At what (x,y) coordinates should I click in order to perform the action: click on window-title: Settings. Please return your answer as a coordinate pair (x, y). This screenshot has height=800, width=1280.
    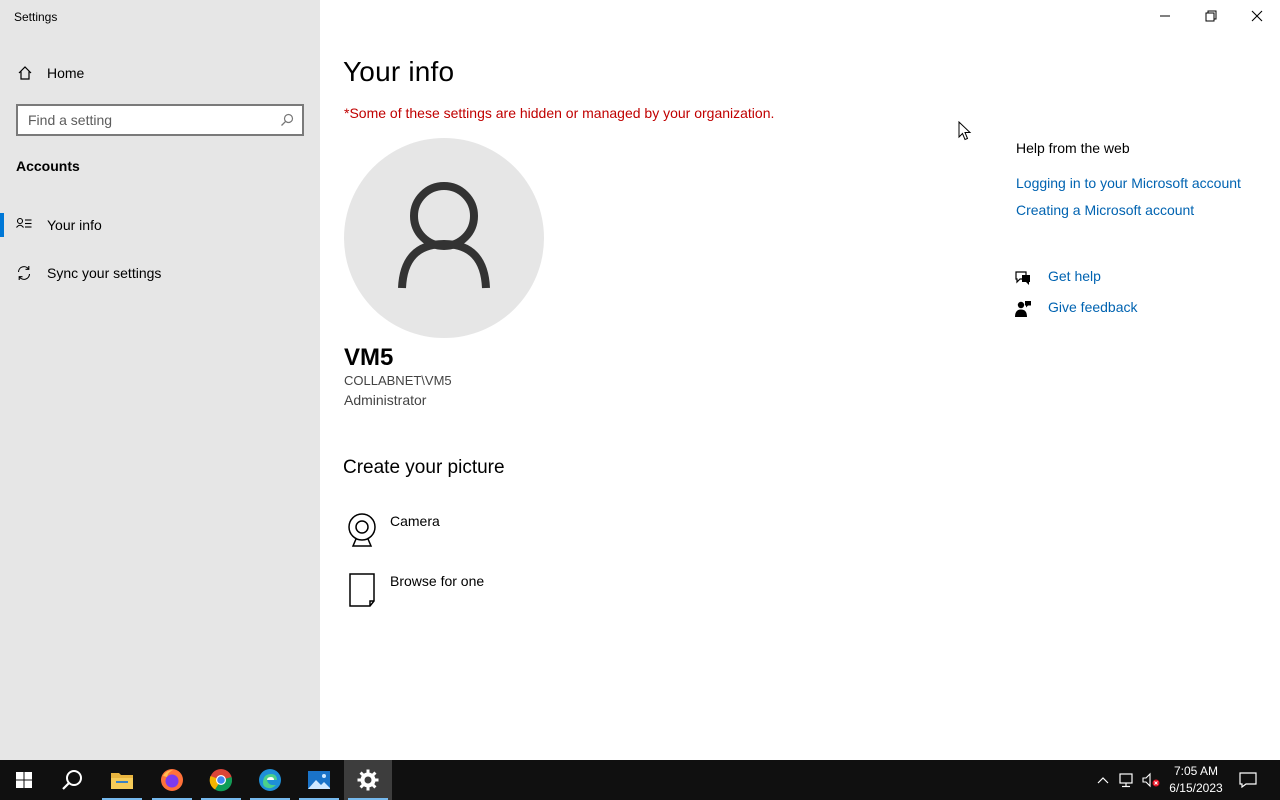
    Looking at the image, I should click on (36, 17).